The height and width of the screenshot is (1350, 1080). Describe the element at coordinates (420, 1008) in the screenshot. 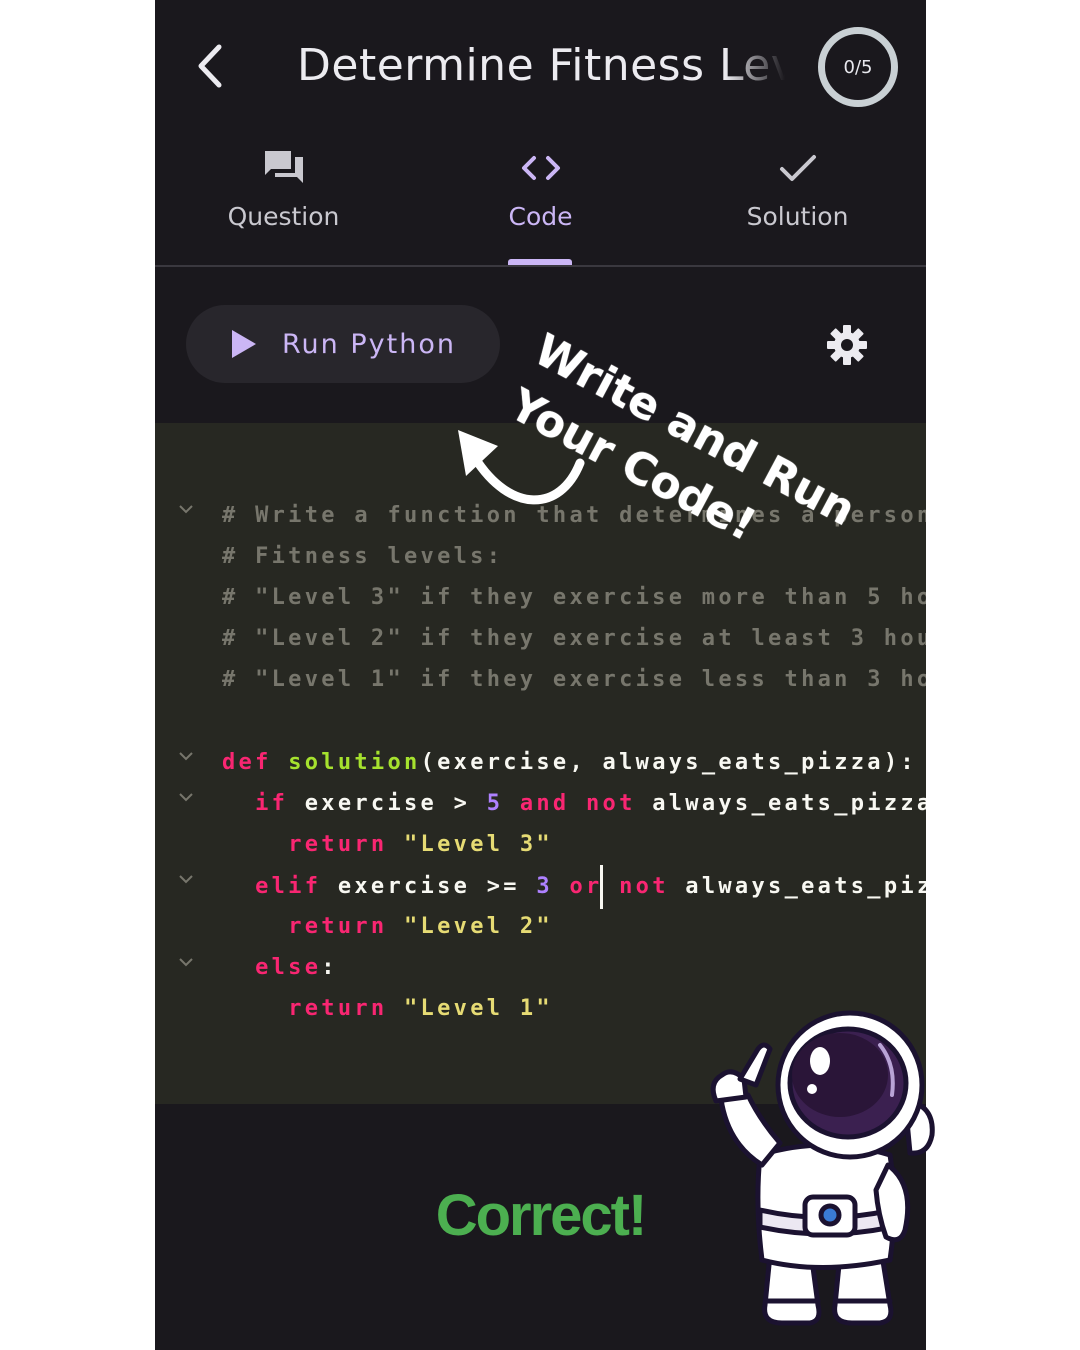

I see `code-line: return "Level 1"` at that location.